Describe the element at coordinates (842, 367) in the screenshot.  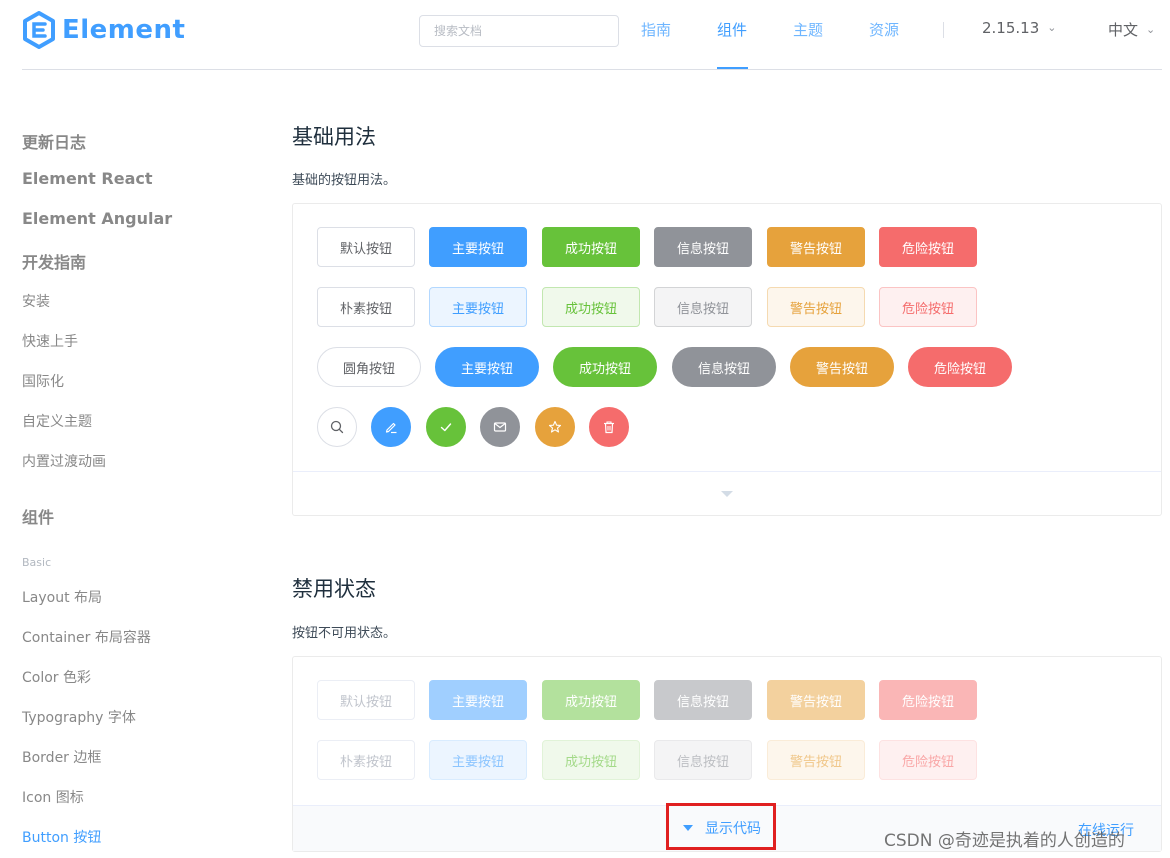
I see `round-warning-button: 警告按钮` at that location.